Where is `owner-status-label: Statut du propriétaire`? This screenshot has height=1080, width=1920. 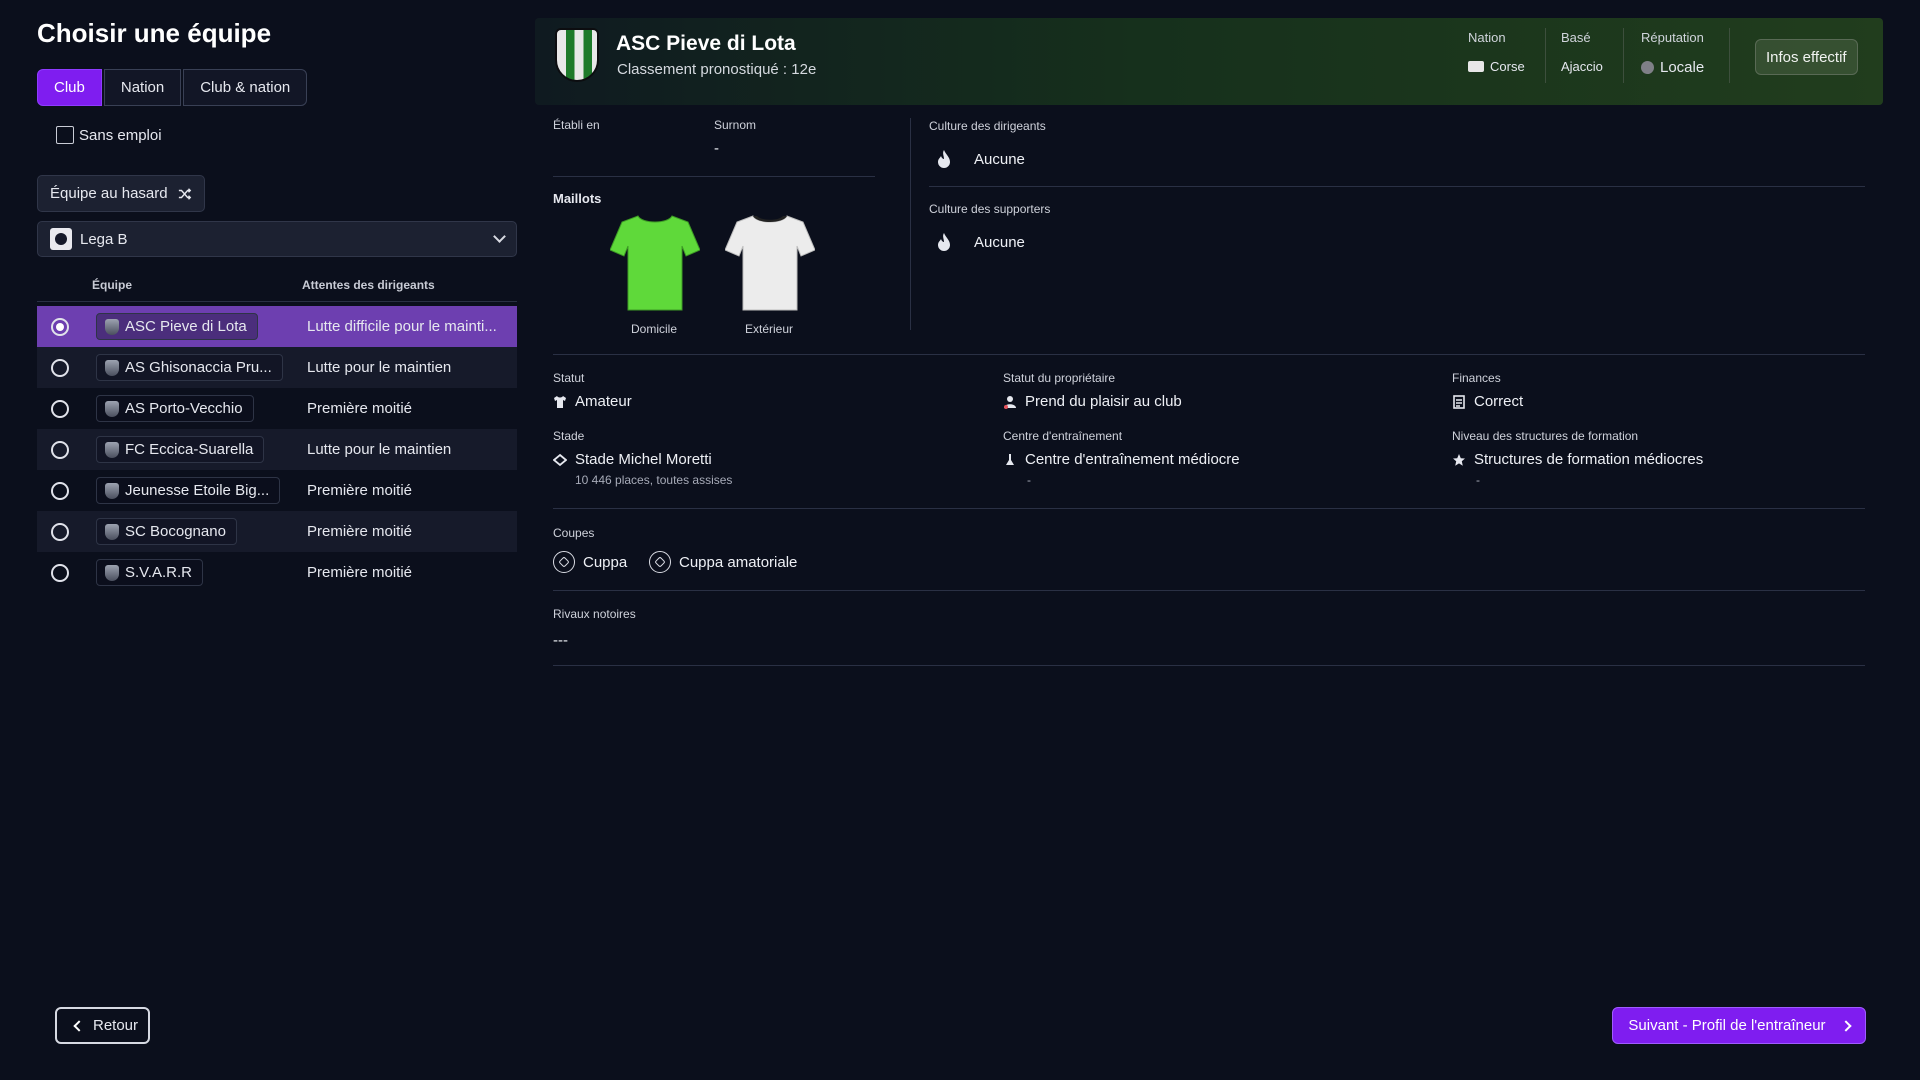
owner-status-label: Statut du propriétaire is located at coordinates (1059, 378).